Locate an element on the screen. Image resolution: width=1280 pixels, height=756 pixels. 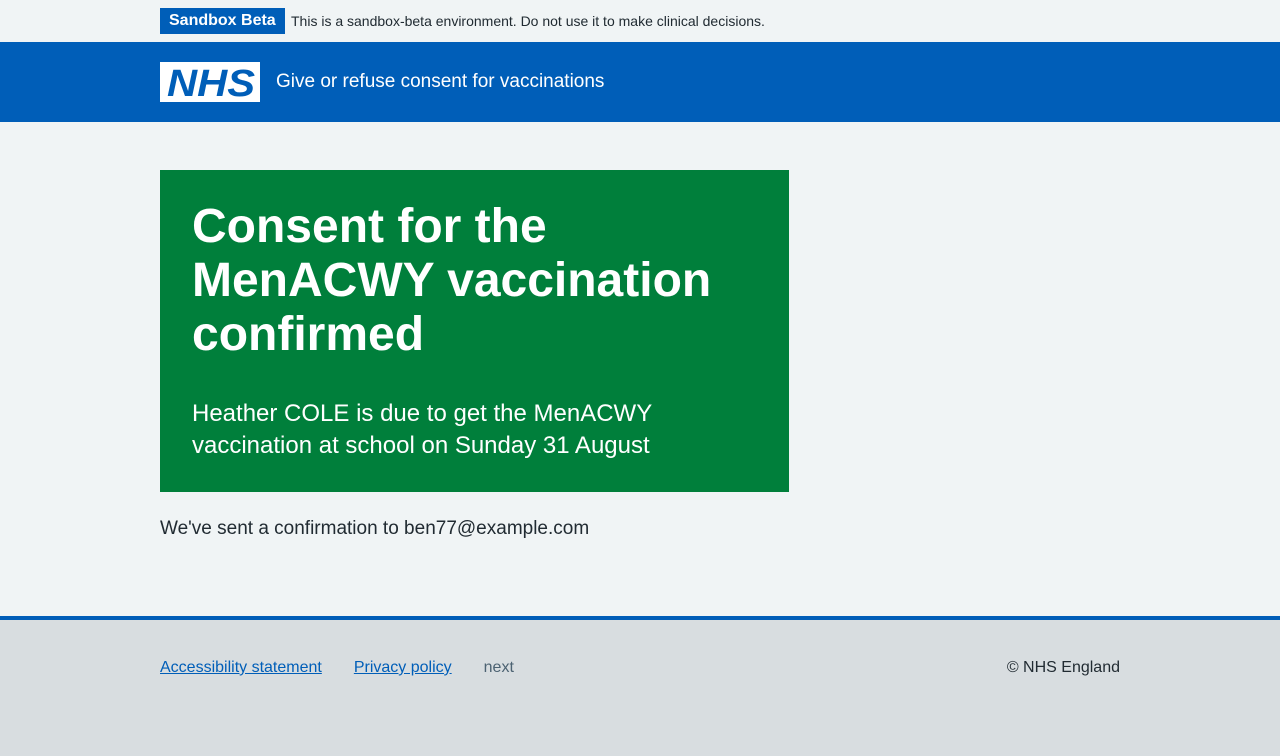
nhs-logo-text: NHS is located at coordinates (211, 82).